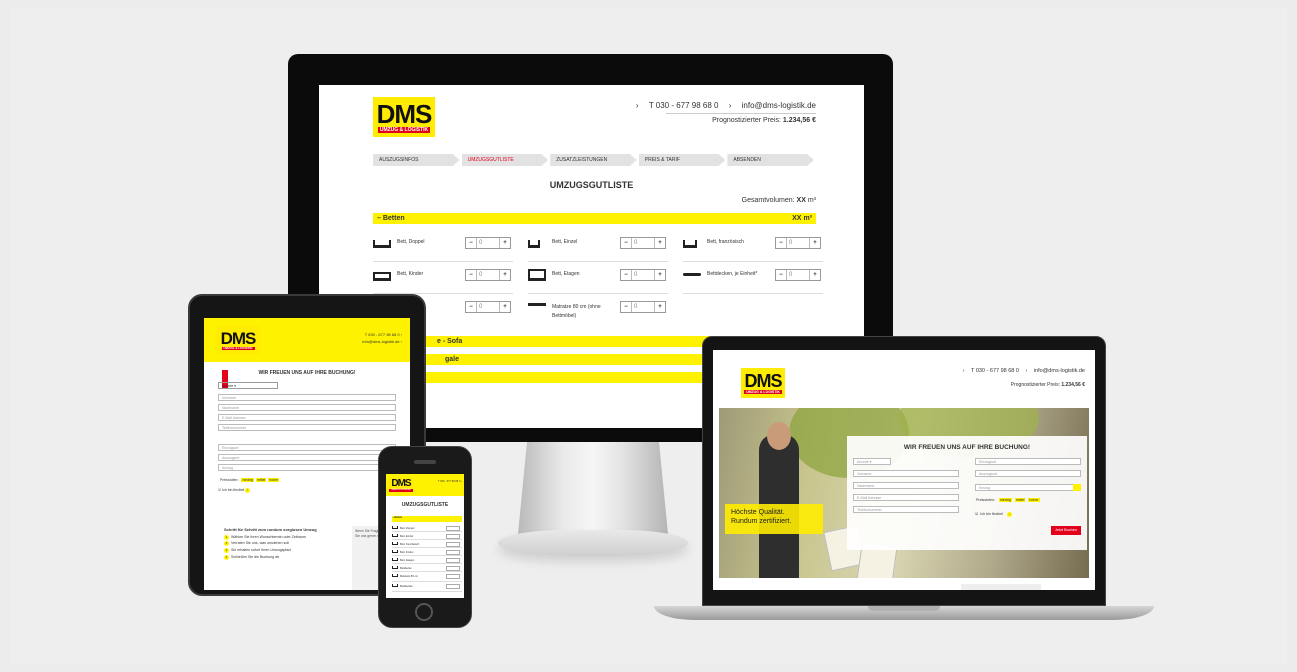 This screenshot has height=672, width=1297. Describe the element at coordinates (427, 519) in the screenshot. I see `section-betten: – Betten` at that location.